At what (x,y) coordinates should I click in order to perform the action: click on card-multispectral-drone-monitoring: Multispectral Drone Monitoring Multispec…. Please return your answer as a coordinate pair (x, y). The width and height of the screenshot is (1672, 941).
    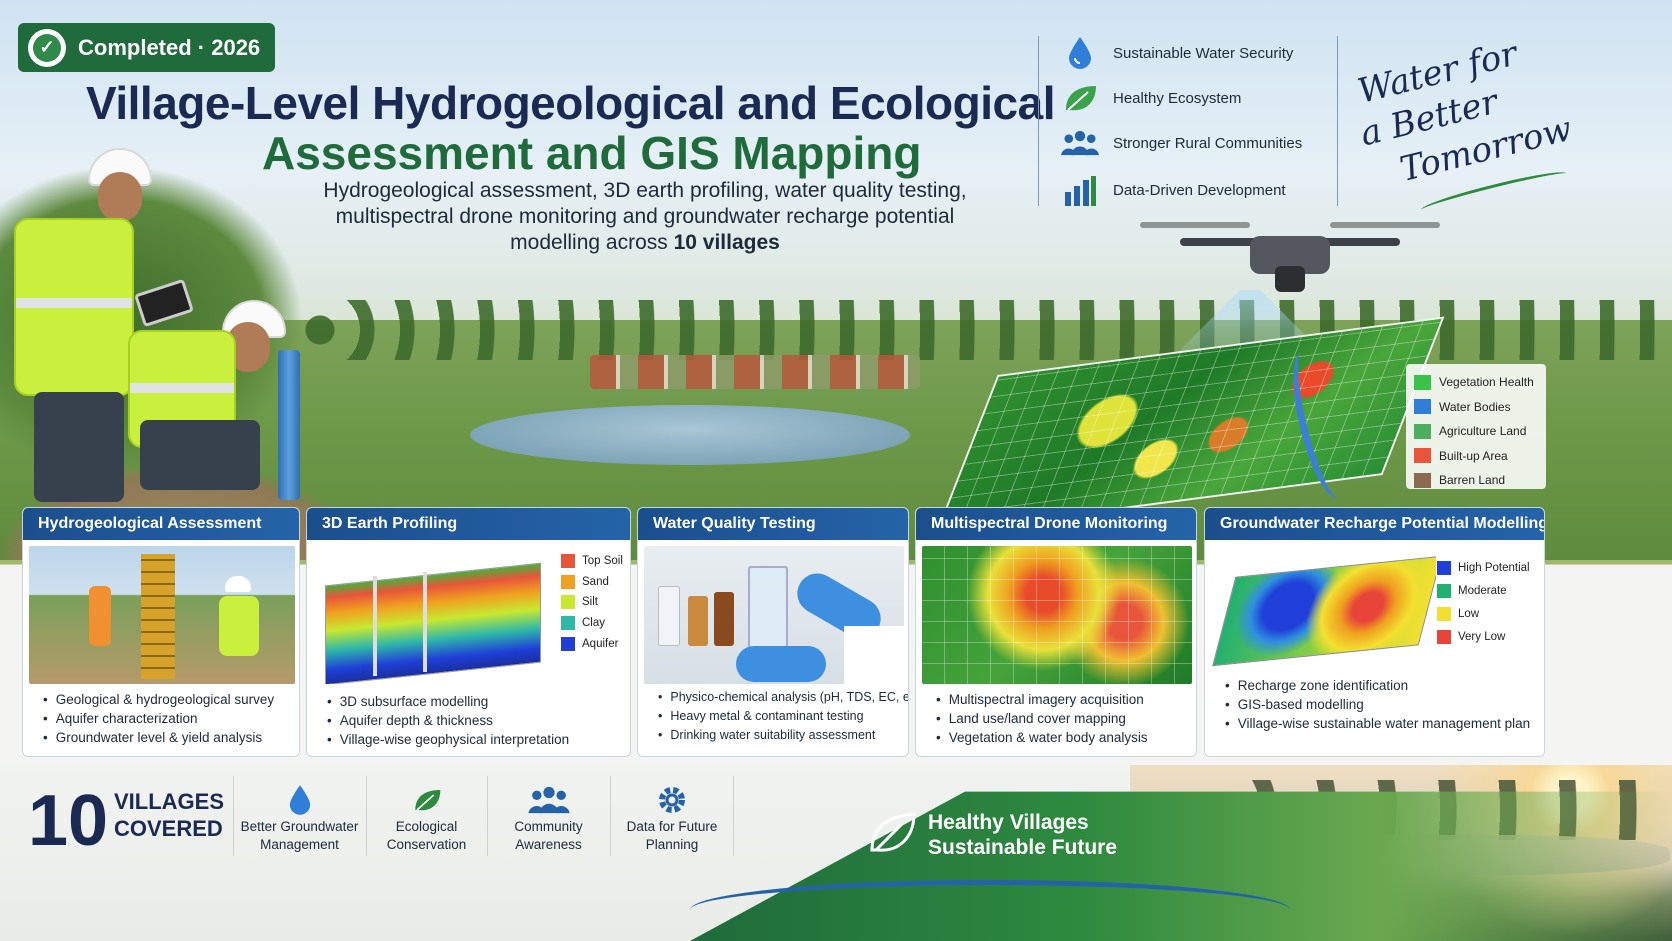
    Looking at the image, I should click on (1056, 632).